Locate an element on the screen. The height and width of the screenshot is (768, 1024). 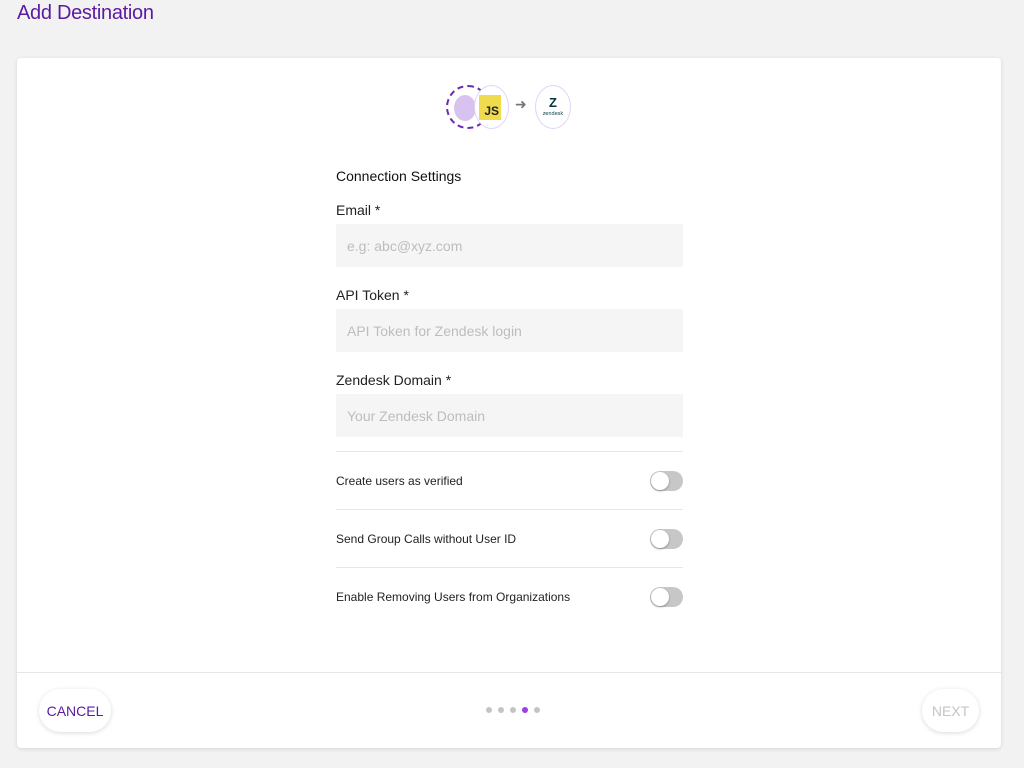
arrow-right-icon: ➜ is located at coordinates (521, 105).